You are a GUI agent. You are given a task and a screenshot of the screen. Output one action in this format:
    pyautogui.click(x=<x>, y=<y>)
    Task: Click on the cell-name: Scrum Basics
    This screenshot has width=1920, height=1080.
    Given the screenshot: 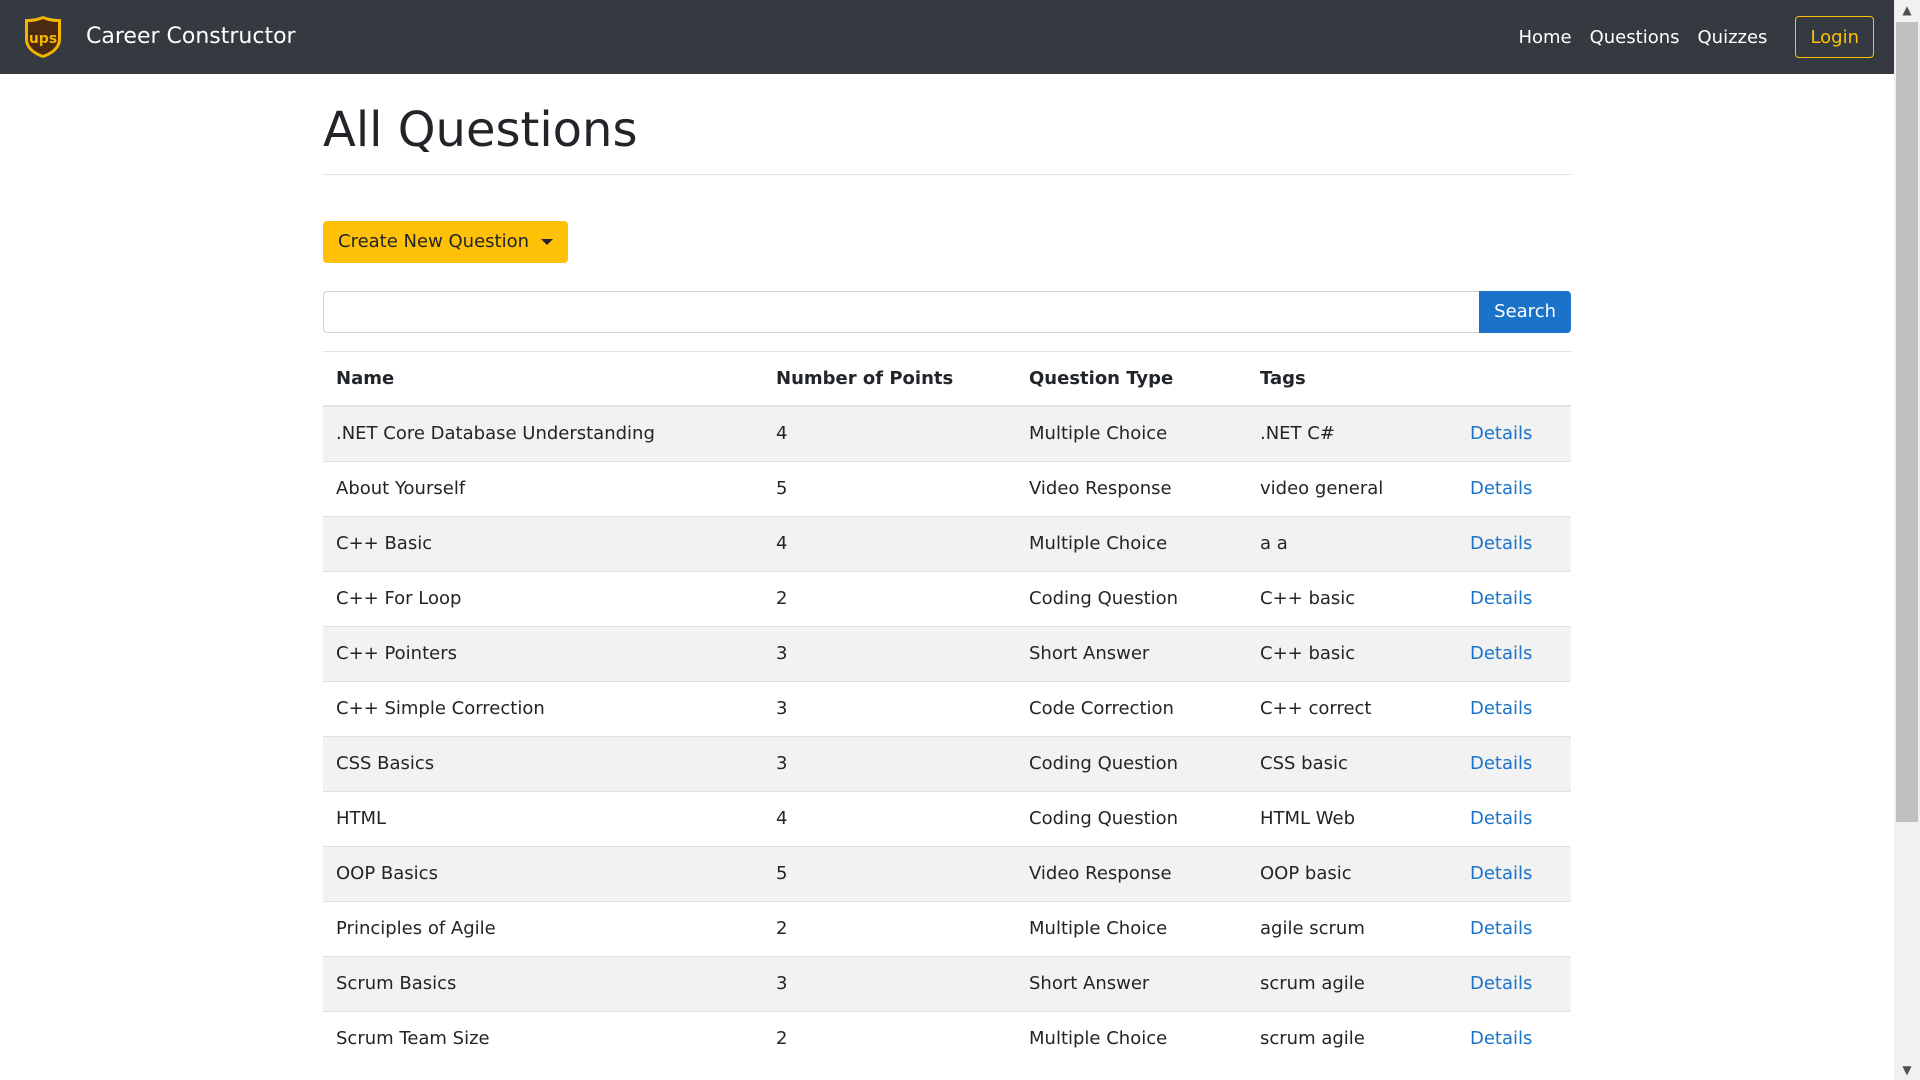 What is the action you would take?
    pyautogui.click(x=543, y=983)
    